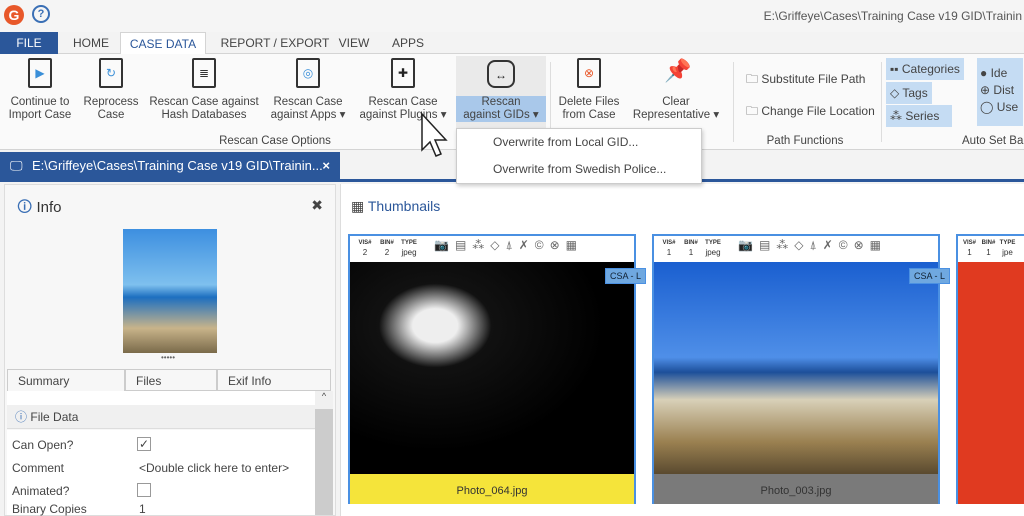 This screenshot has width=1024, height=516. What do you see at coordinates (144, 444) in the screenshot?
I see `can-open-checkbox: ✓` at bounding box center [144, 444].